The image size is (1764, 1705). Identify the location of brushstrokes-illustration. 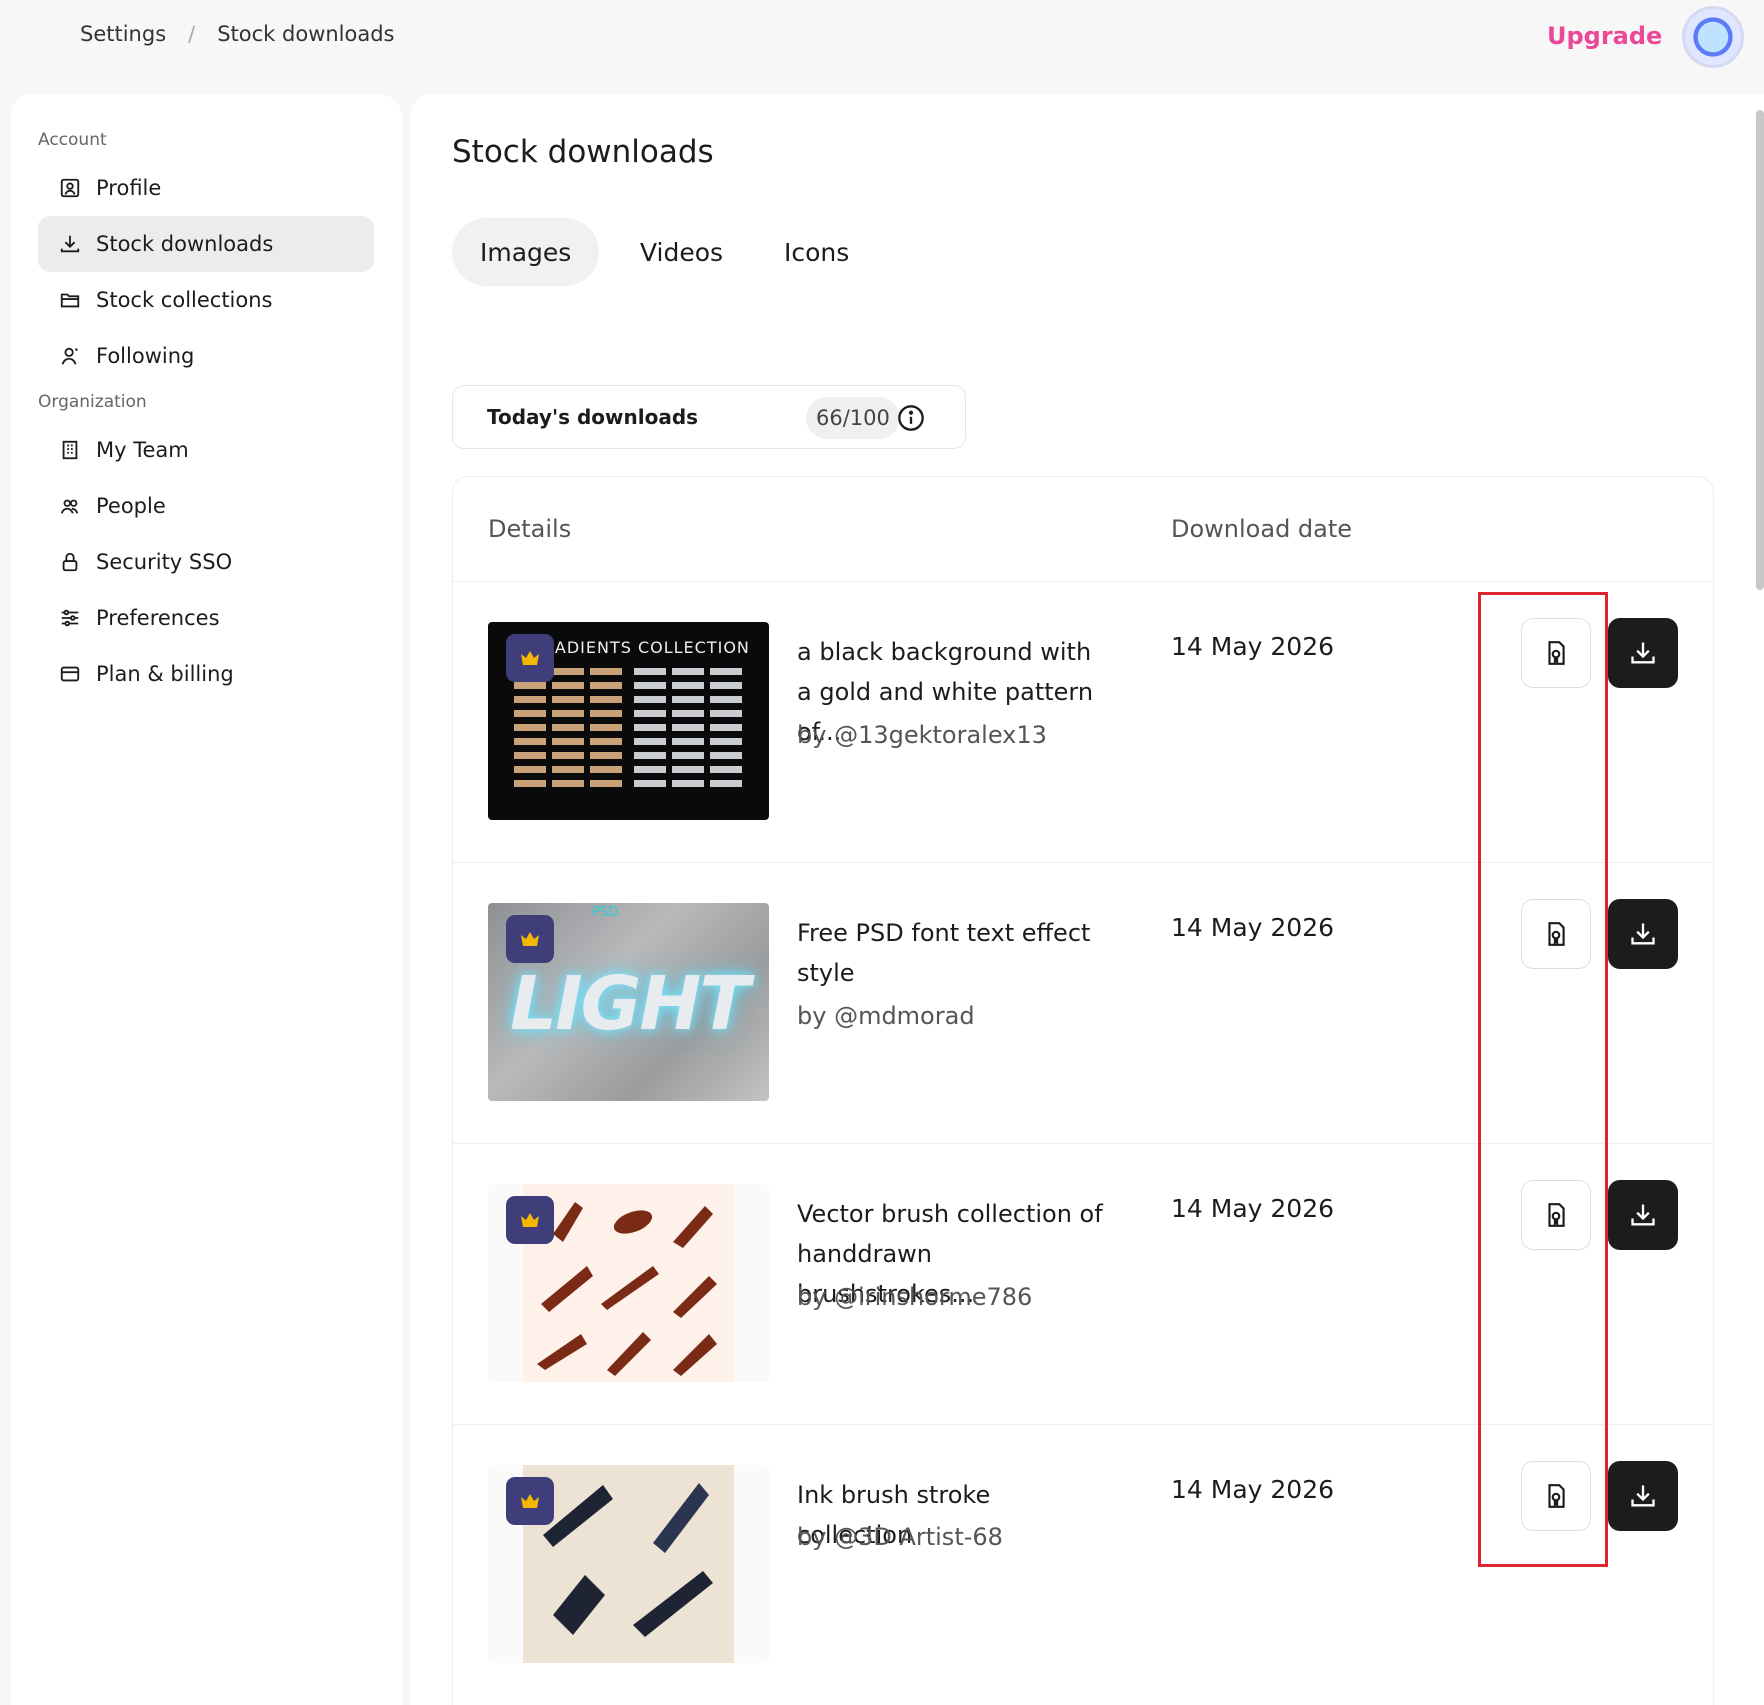
(627, 1289).